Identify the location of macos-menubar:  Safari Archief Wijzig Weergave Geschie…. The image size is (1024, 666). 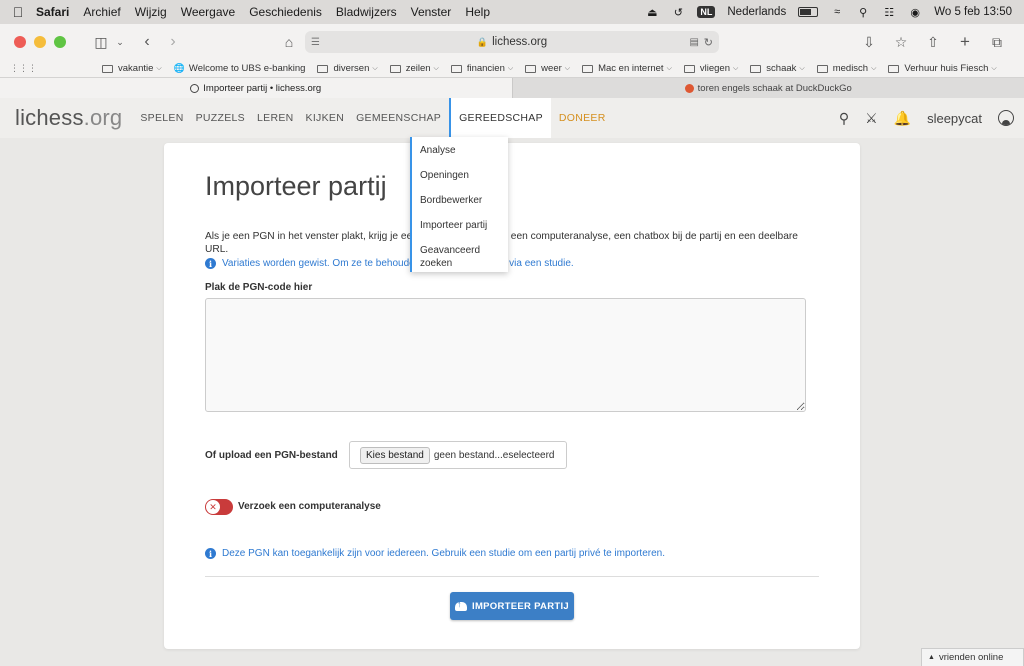
(512, 12).